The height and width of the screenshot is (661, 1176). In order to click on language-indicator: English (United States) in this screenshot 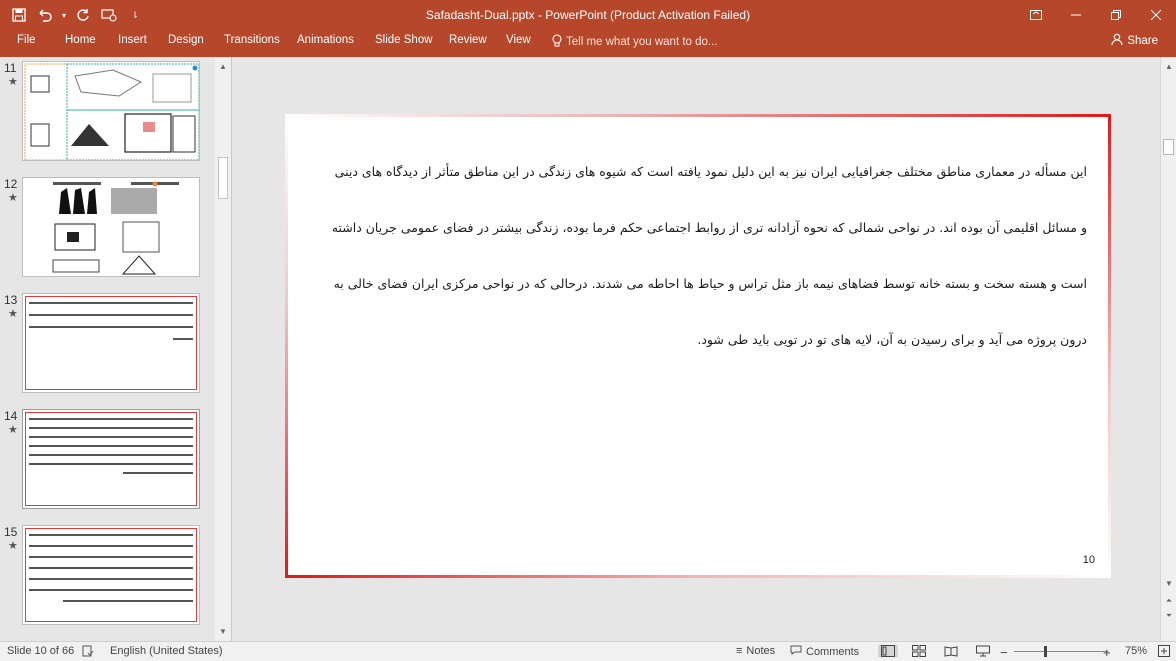, I will do `click(166, 651)`.